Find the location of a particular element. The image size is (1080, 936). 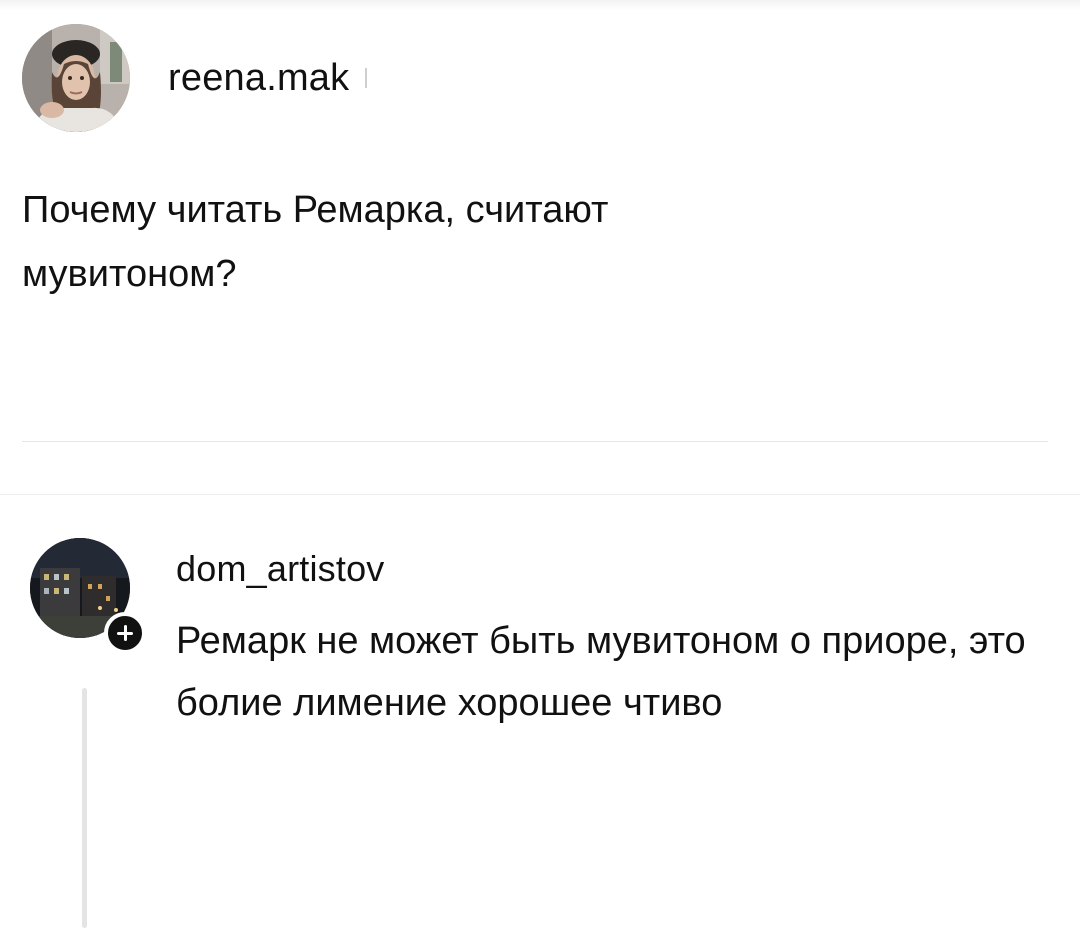

post-username: reena.mak is located at coordinates (258, 78).